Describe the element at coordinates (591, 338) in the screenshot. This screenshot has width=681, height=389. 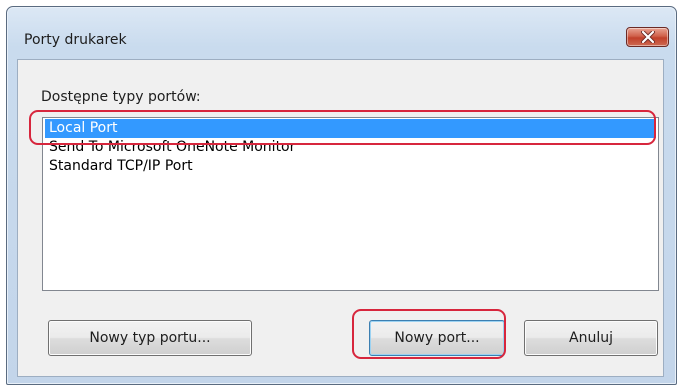
I see `cancel-button: Anuluj` at that location.